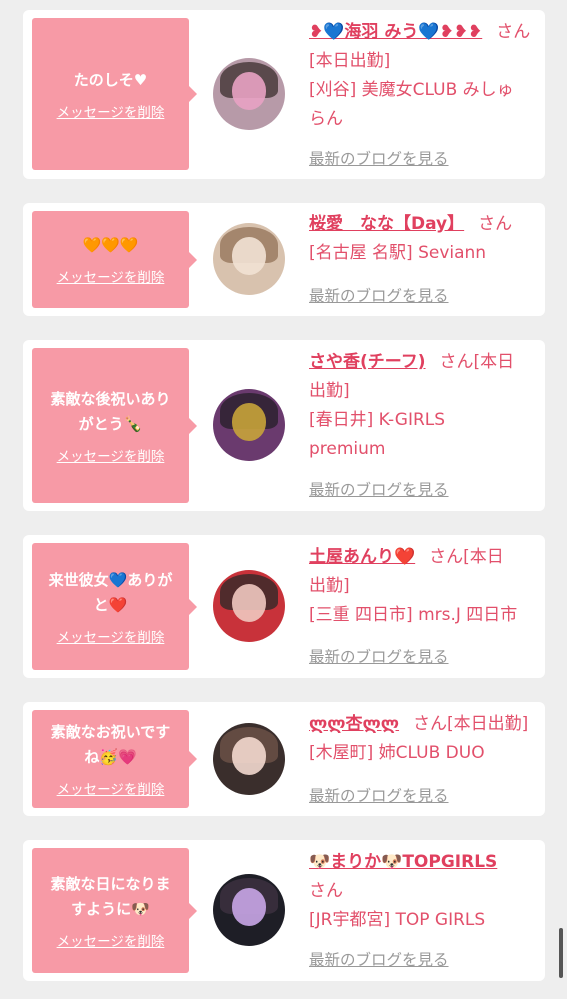 This screenshot has width=567, height=999. Describe the element at coordinates (386, 224) in the screenshot. I see `cast-name-link: 桜愛 なな【Day】` at that location.